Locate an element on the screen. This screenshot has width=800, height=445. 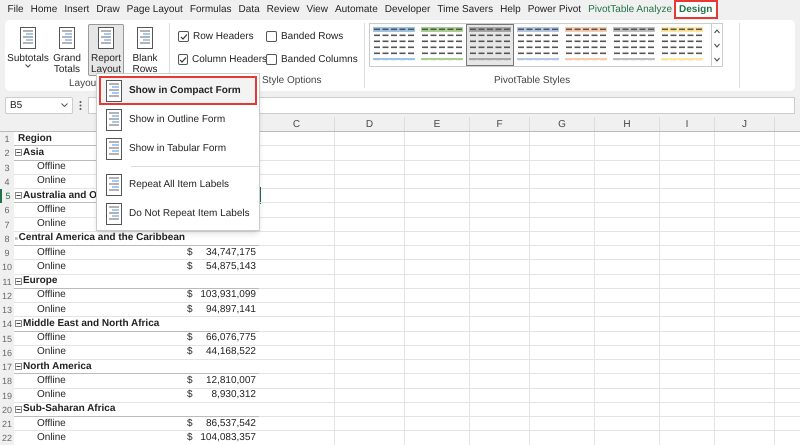
checkbox-label: Banded Columns is located at coordinates (319, 60).